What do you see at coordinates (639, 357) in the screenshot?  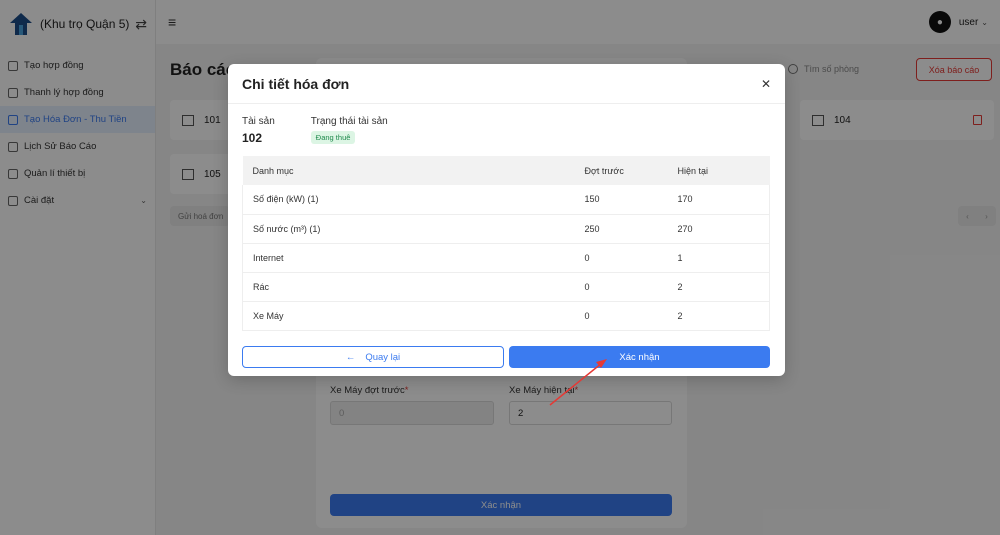 I see `confirm-button: Xác nhận` at bounding box center [639, 357].